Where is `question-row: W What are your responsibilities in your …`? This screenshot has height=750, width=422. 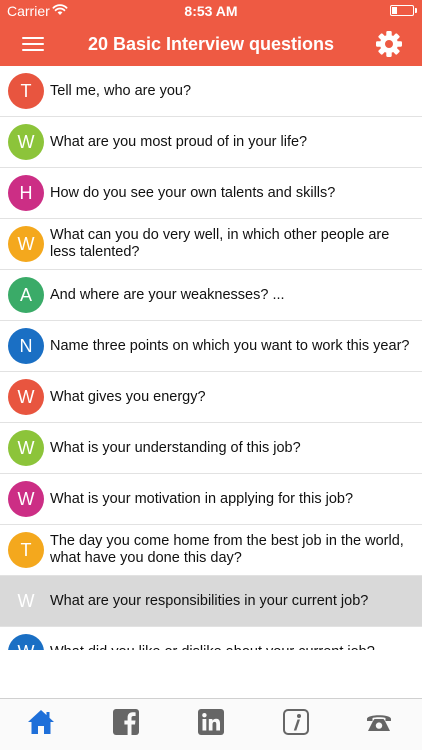 question-row: W What are your responsibilities in your … is located at coordinates (211, 601).